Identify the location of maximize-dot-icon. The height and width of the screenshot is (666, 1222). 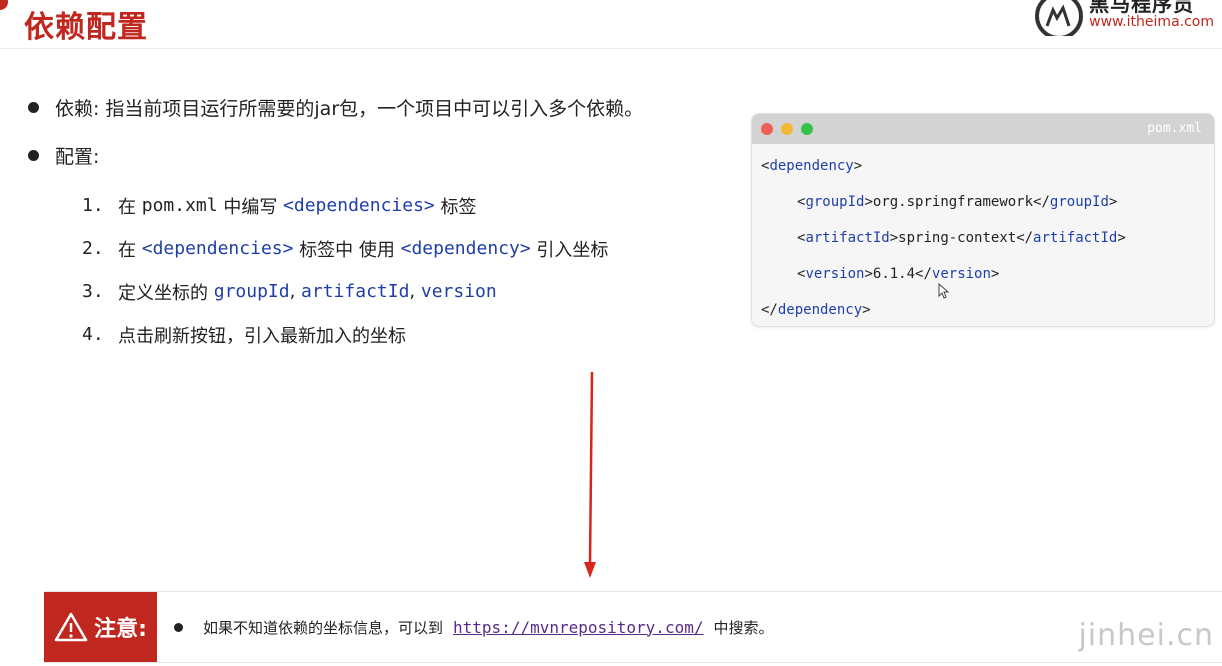
(807, 129).